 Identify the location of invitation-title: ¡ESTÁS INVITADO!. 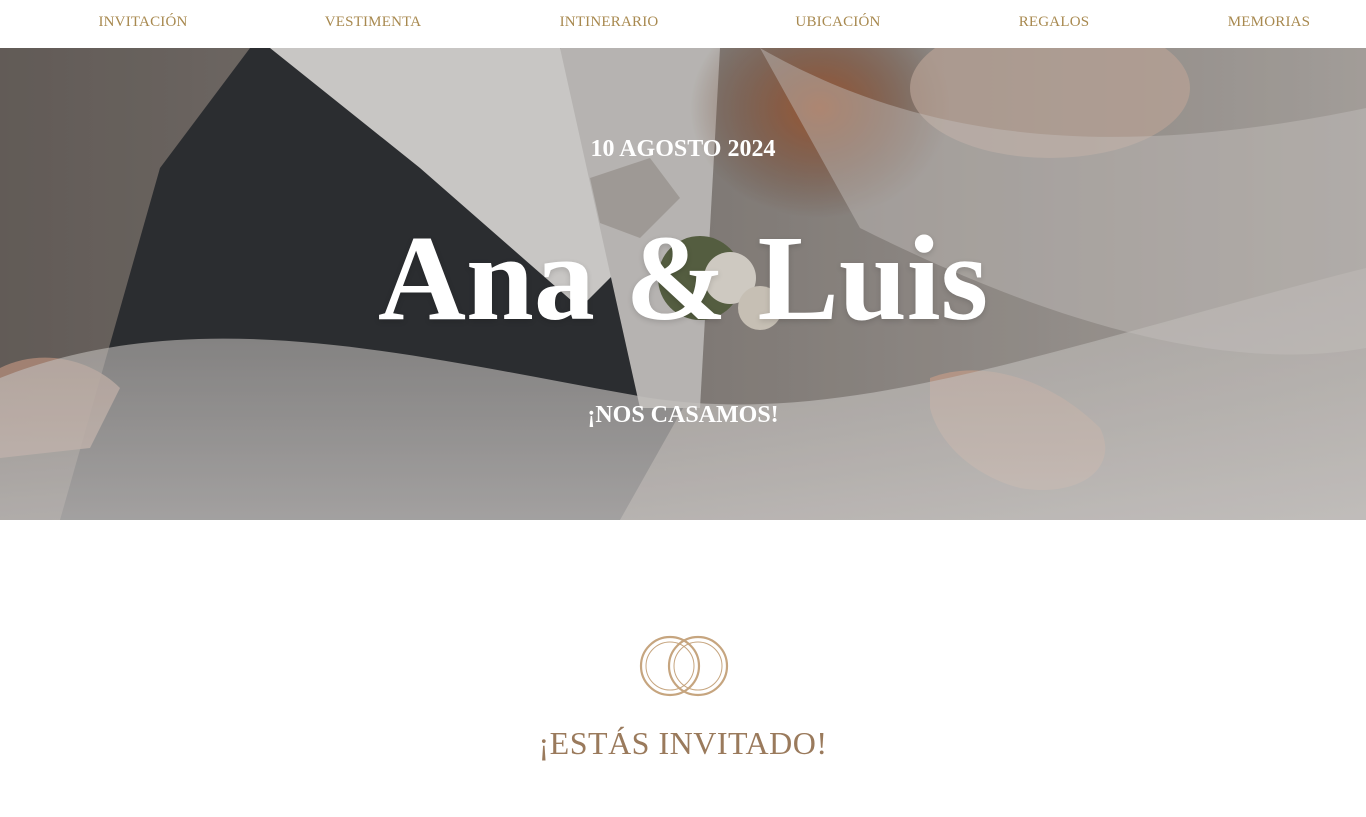
(683, 743).